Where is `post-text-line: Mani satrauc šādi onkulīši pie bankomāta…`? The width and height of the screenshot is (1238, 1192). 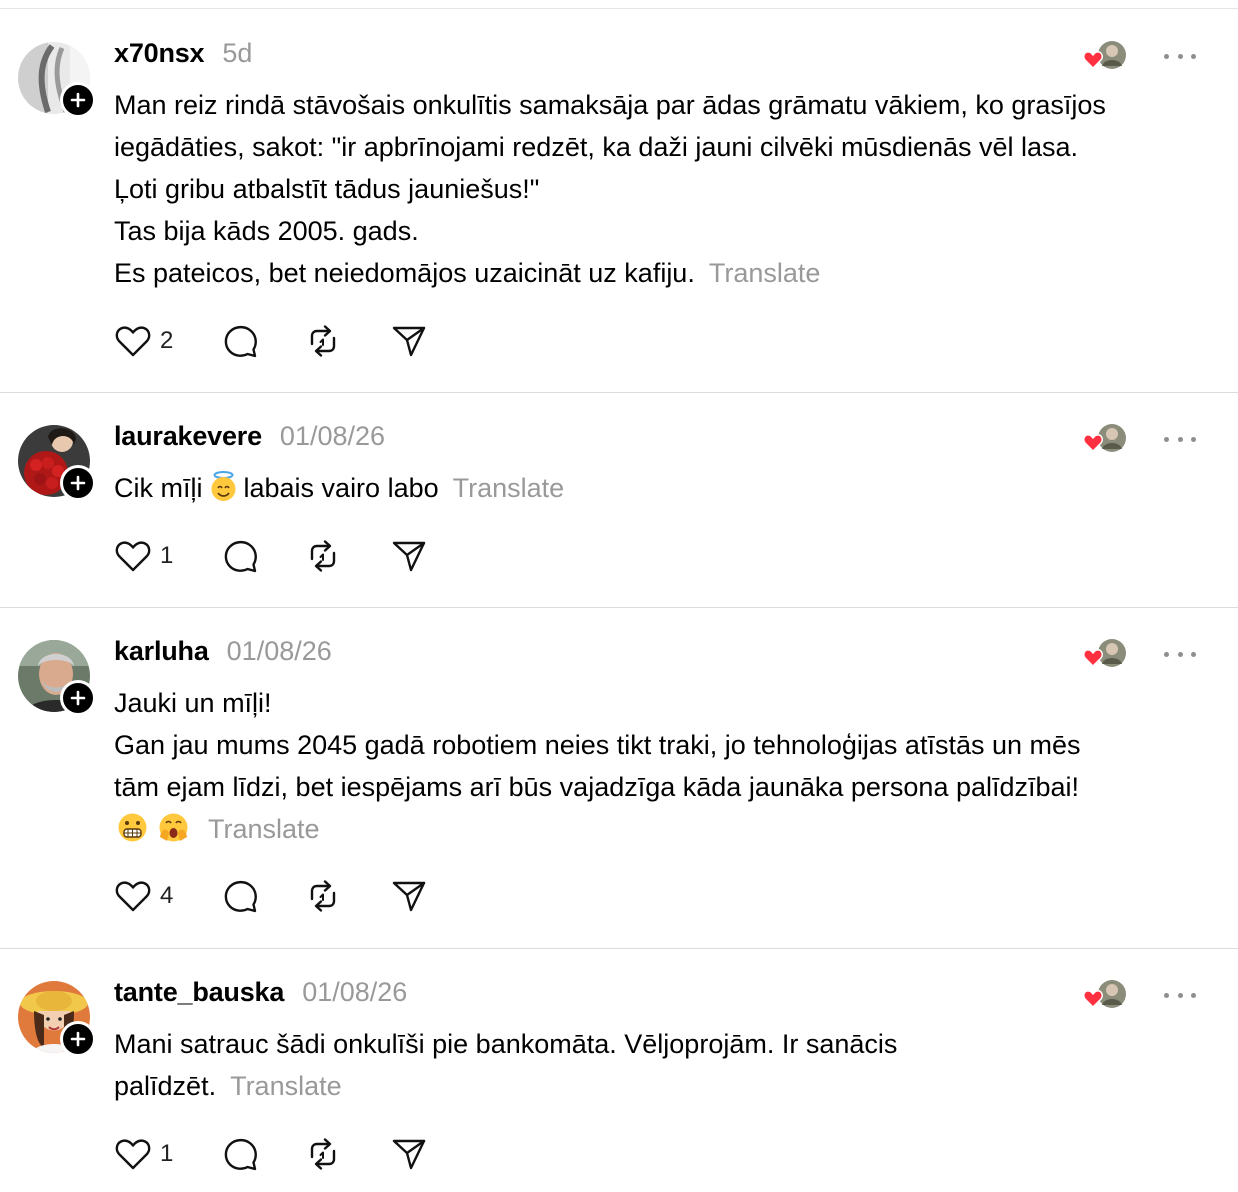
post-text-line: Mani satrauc šādi onkulīši pie bankomāta… is located at coordinates (506, 1044).